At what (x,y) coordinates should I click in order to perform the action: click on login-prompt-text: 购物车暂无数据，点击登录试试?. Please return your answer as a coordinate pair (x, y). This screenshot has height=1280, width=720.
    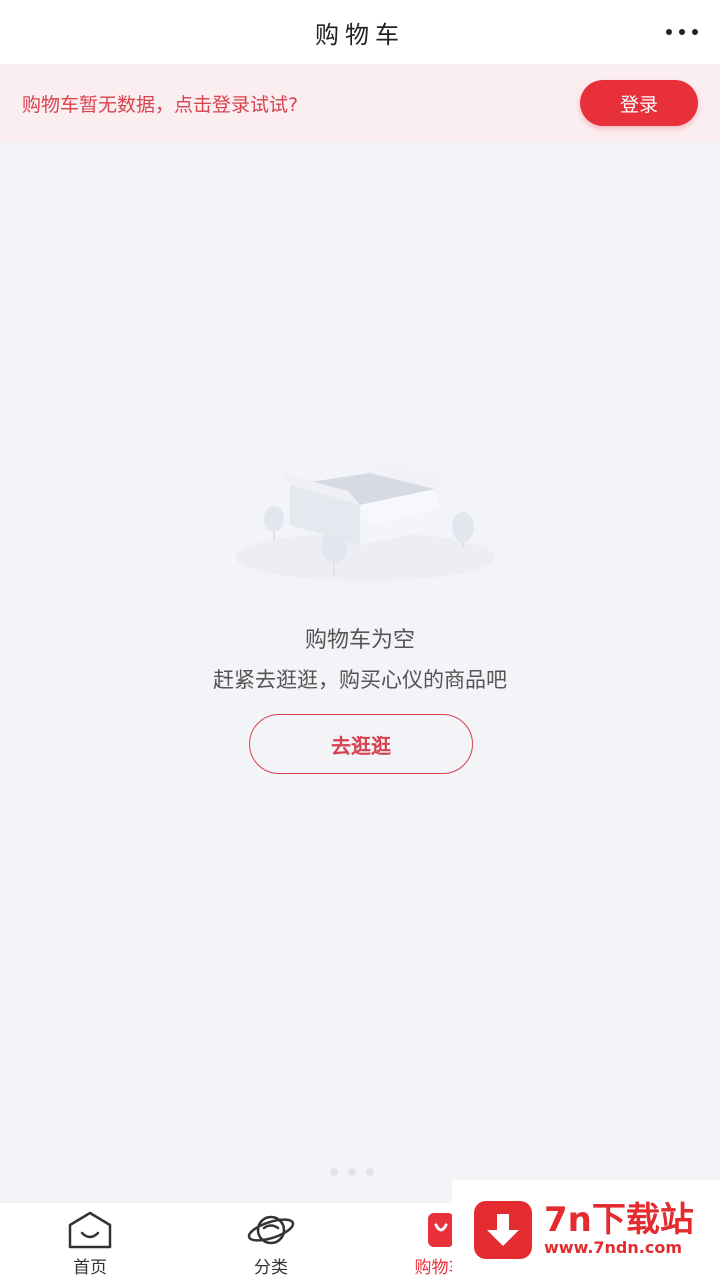
    Looking at the image, I should click on (160, 104).